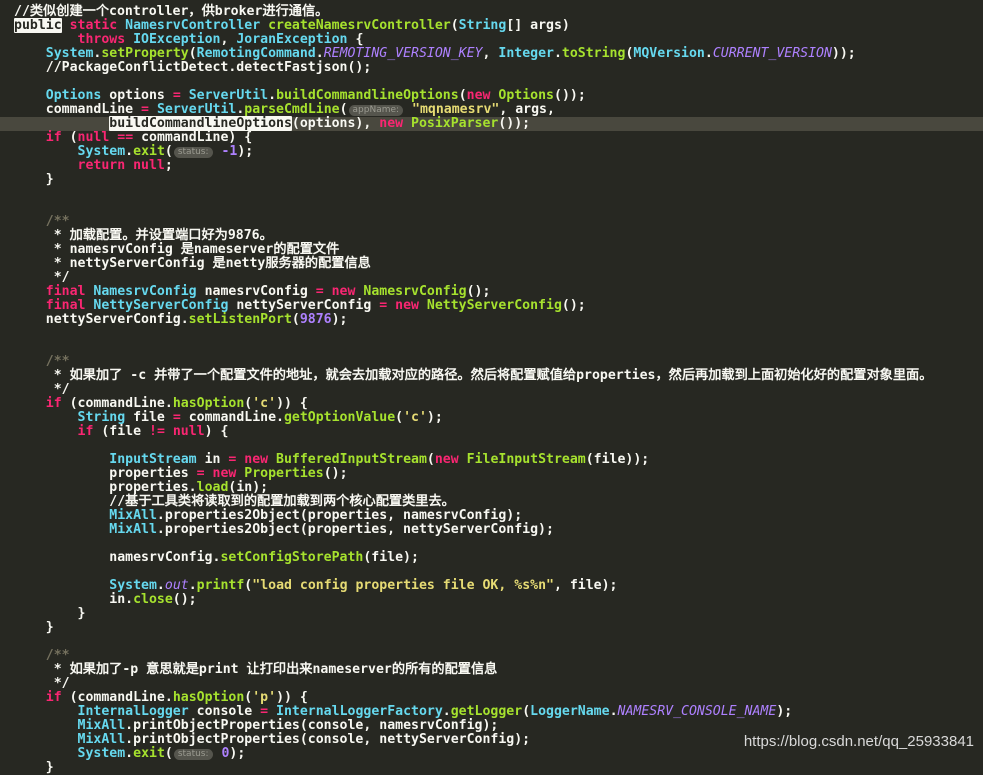  What do you see at coordinates (570, 711) in the screenshot?
I see `code-token: LoggerName` at bounding box center [570, 711].